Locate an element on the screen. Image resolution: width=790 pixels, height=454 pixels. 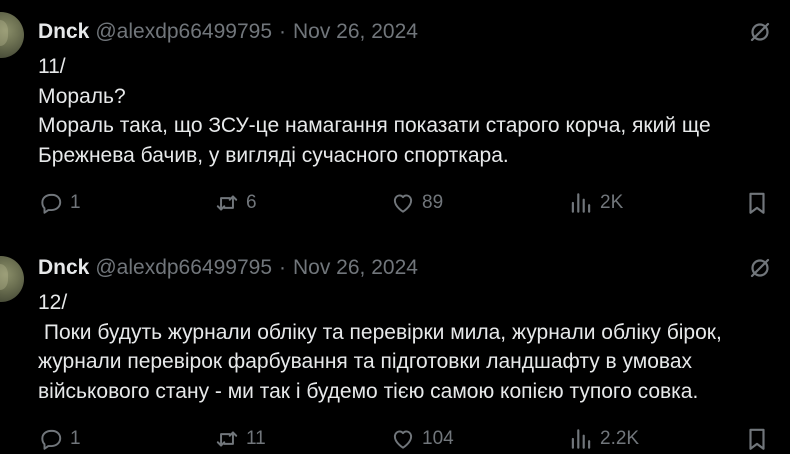
tweet-actions: 1 11 104 2.2K is located at coordinates (404, 439).